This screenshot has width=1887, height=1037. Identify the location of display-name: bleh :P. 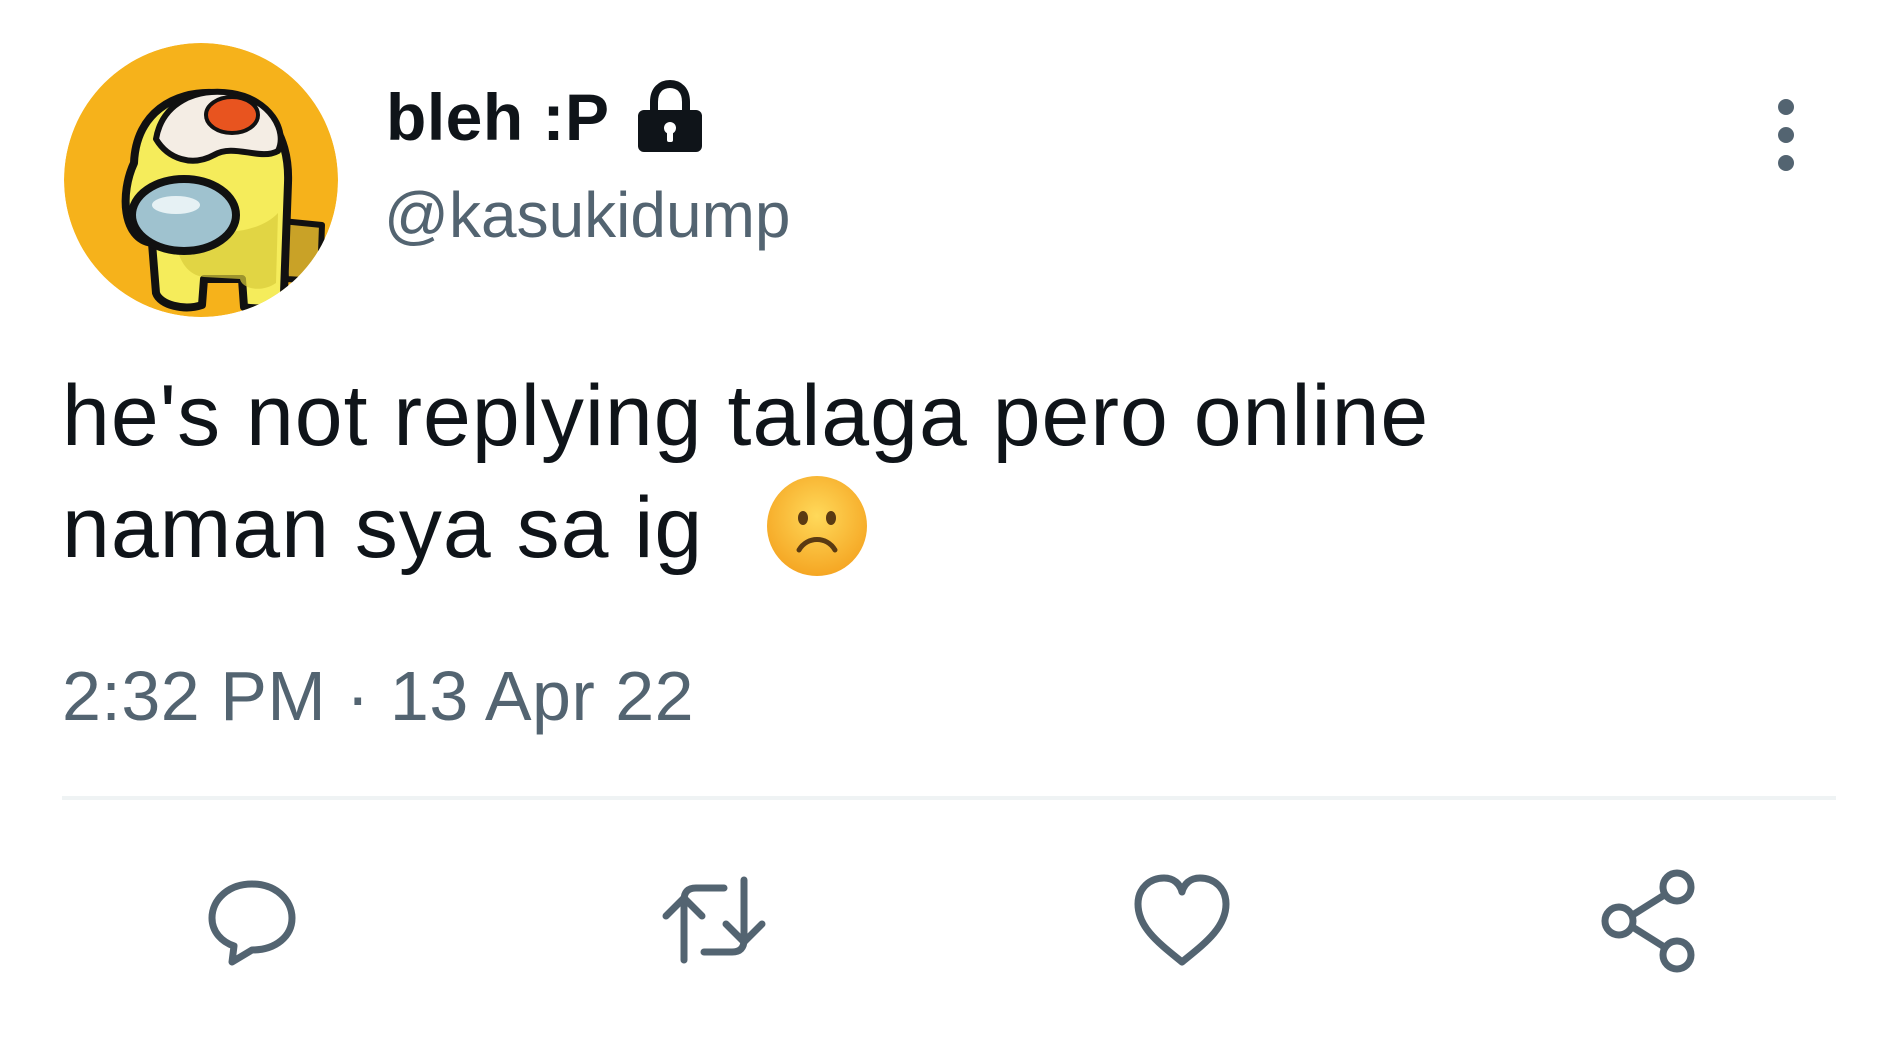
(498, 117).